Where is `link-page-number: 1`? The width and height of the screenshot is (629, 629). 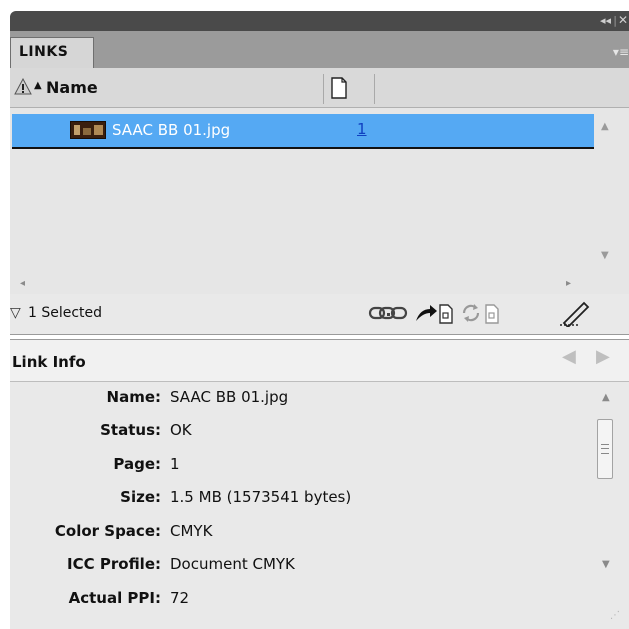
link-page-number: 1 is located at coordinates (362, 129).